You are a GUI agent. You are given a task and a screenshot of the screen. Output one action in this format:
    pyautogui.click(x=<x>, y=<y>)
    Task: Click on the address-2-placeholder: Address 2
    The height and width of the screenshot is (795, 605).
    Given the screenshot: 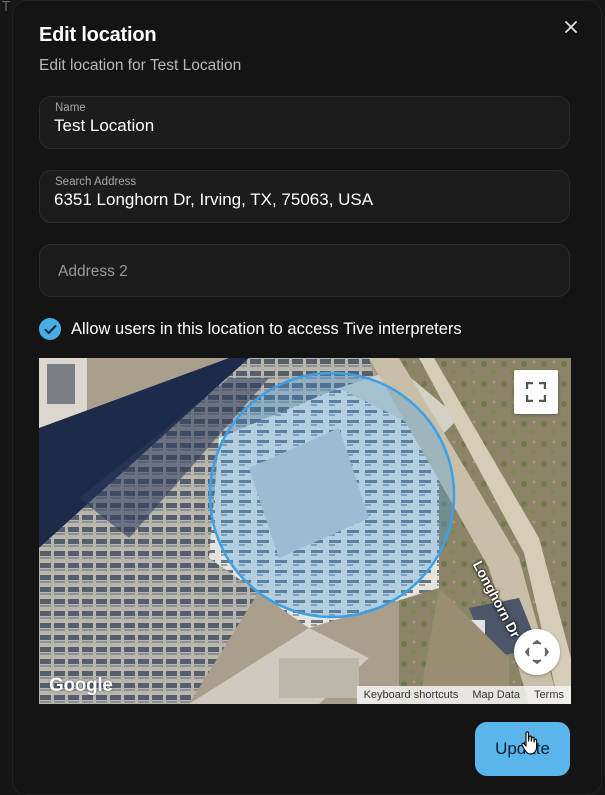 What is the action you would take?
    pyautogui.click(x=93, y=272)
    